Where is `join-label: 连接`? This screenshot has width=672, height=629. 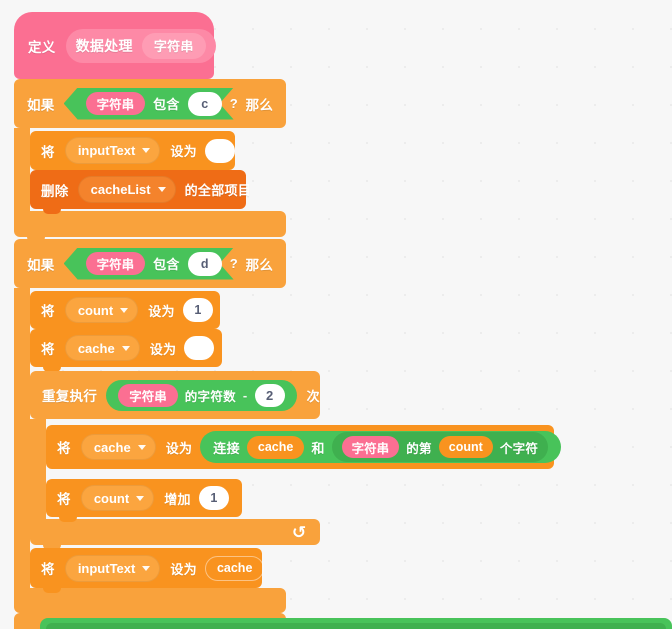 join-label: 连接 is located at coordinates (226, 448).